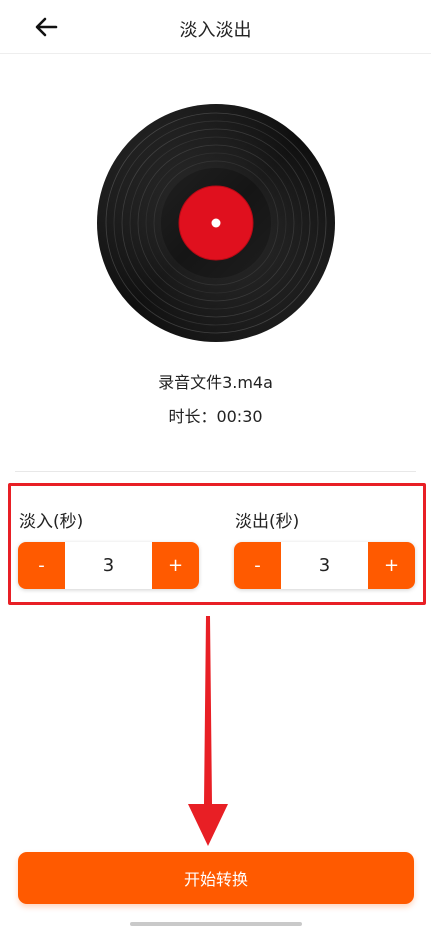  What do you see at coordinates (215, 416) in the screenshot?
I see `audio-duration: 时长：00:30` at bounding box center [215, 416].